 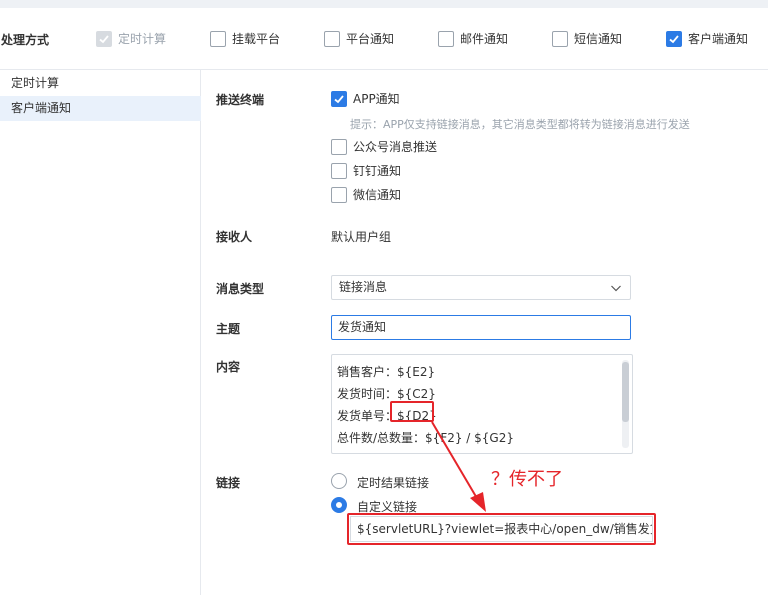 What do you see at coordinates (240, 289) in the screenshot?
I see `message-type-label: 消息类型` at bounding box center [240, 289].